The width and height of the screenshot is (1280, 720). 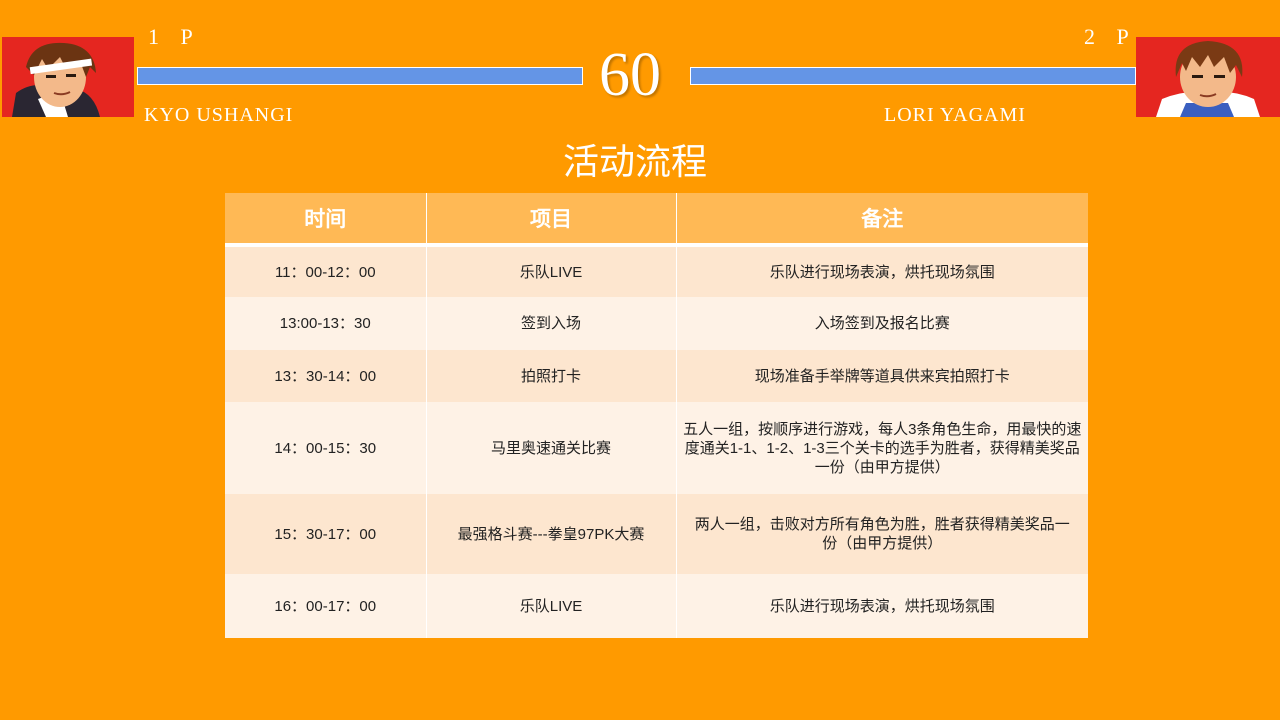 I want to click on cell-item: 拍照打卡, so click(x=551, y=376).